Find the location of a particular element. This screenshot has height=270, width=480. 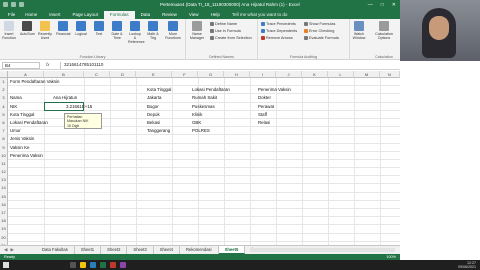

tab-file: File is located at coordinates (11, 14).